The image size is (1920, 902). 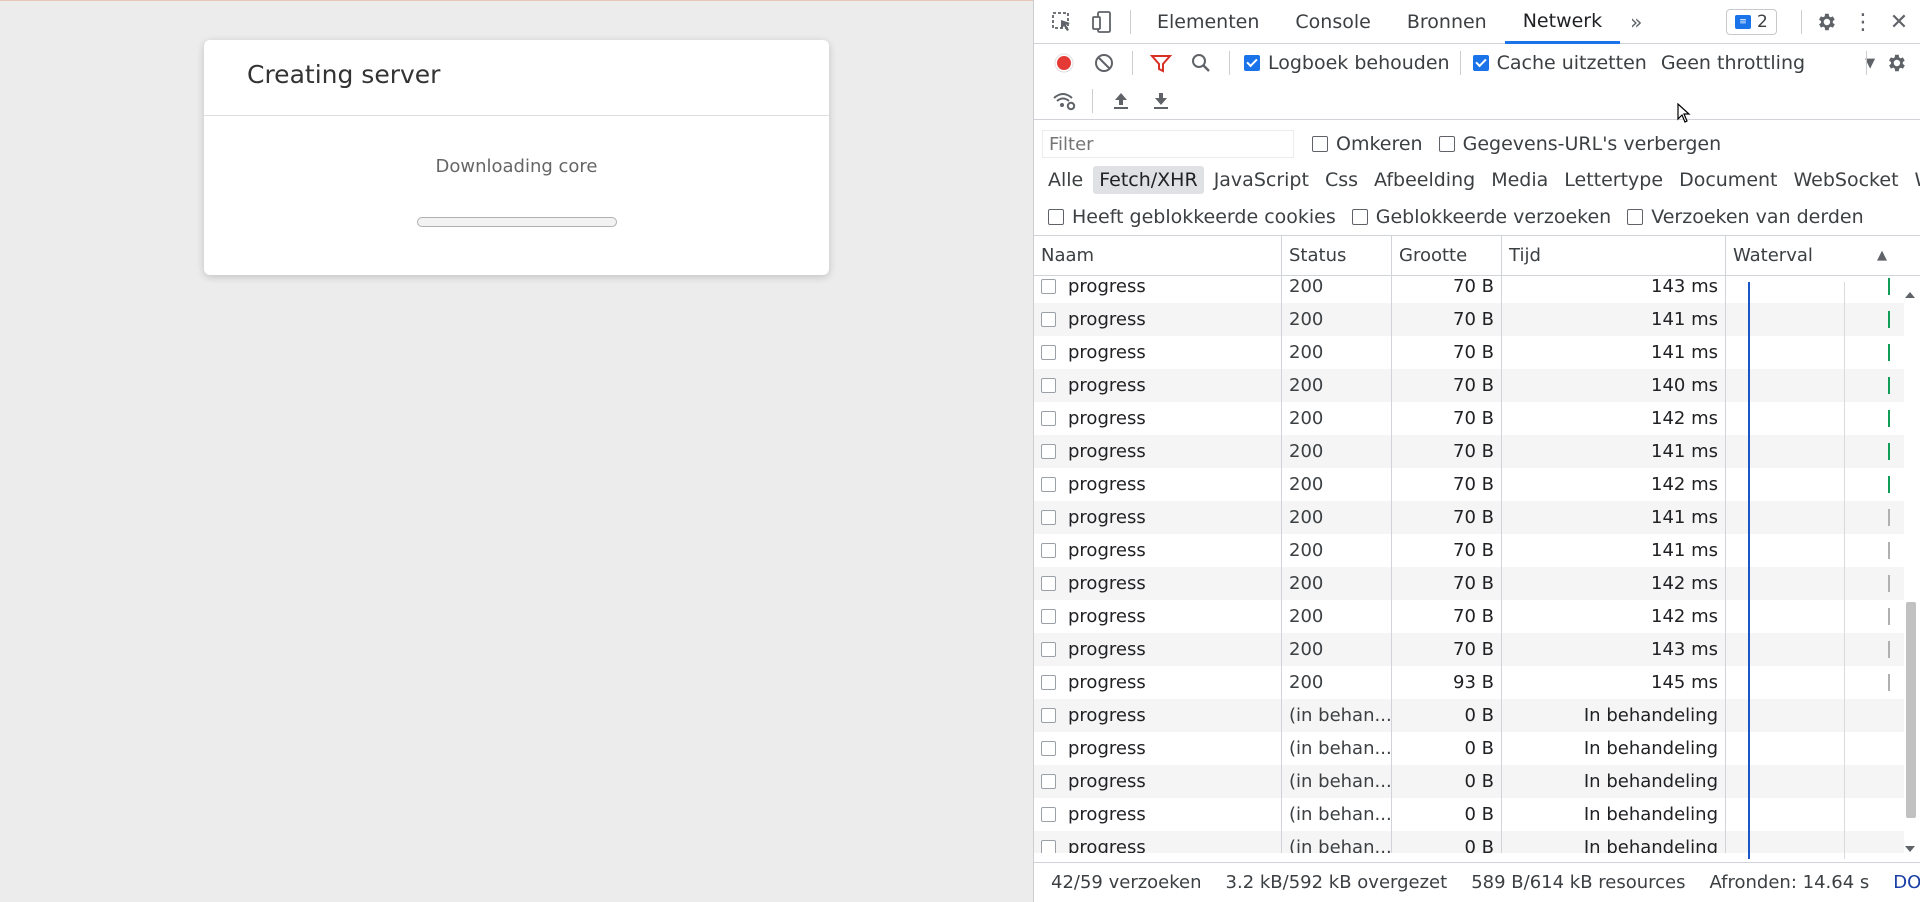 I want to click on column-header-status: Status, so click(x=1337, y=255).